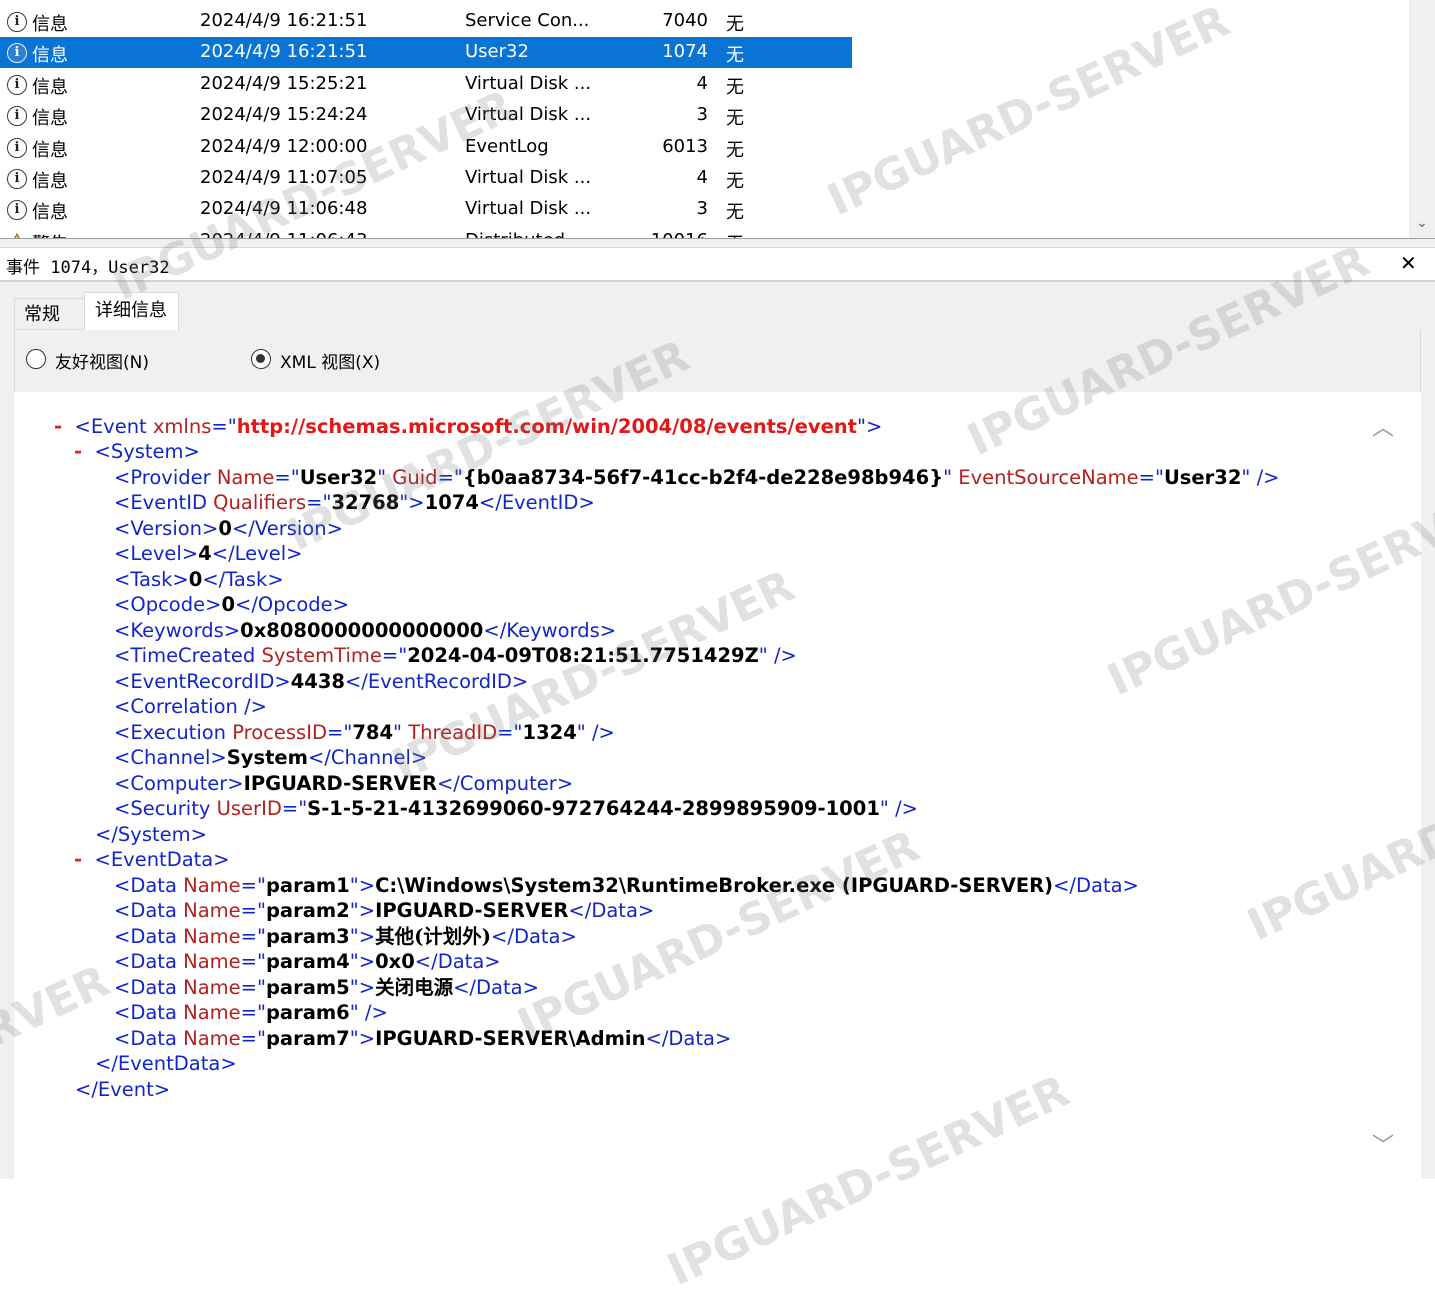  I want to click on view-options: 友好视图(N) XML 视图(X), so click(717, 361).